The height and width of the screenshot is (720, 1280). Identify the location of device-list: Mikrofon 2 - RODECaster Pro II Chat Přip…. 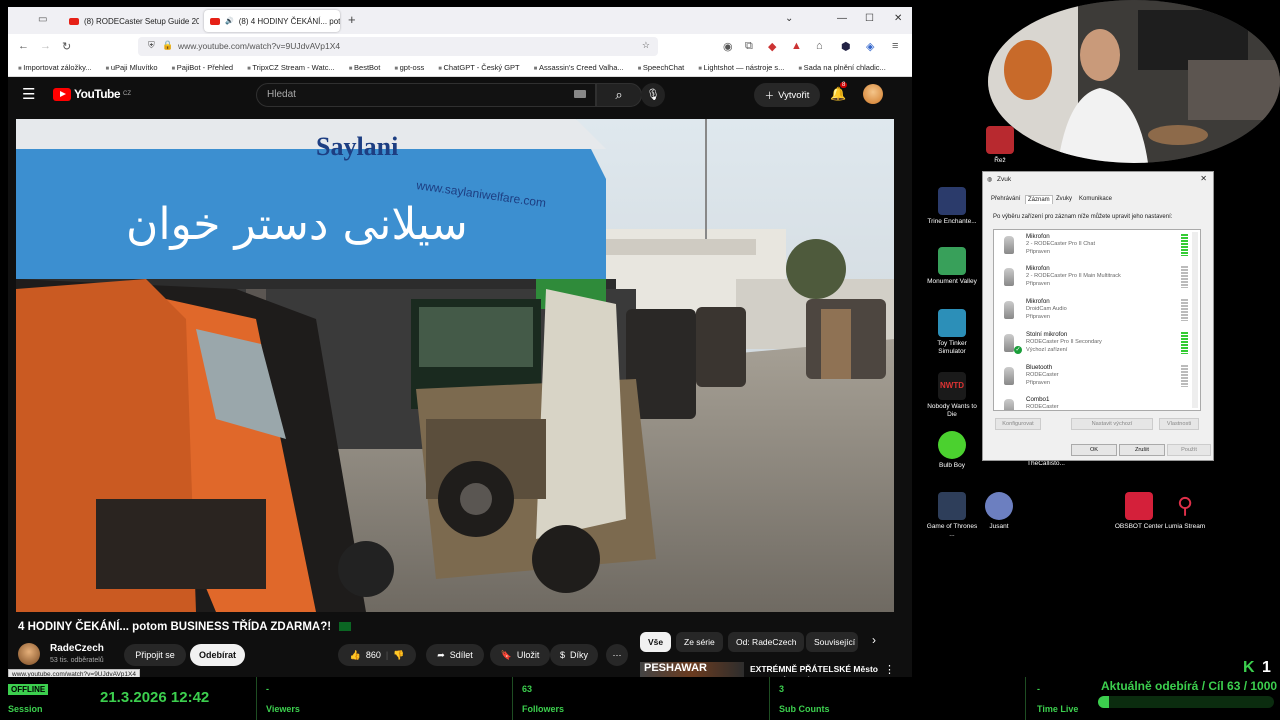
(1097, 320).